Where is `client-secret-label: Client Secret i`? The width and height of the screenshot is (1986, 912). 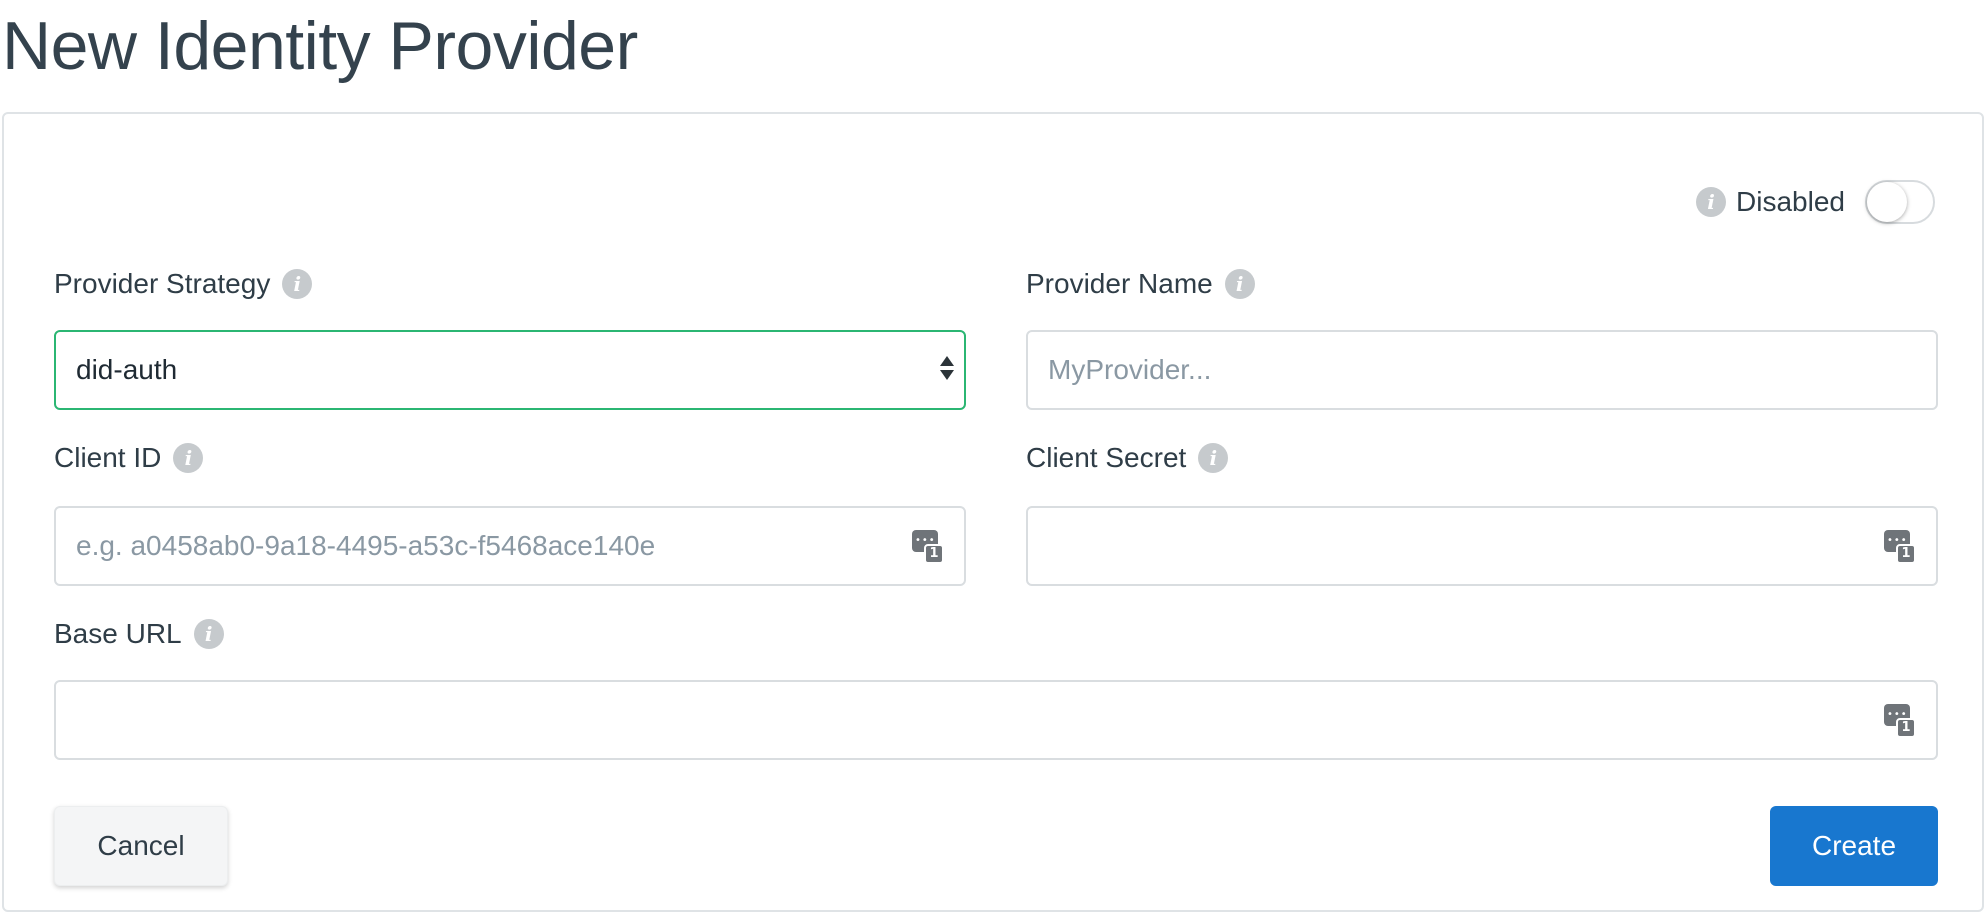 client-secret-label: Client Secret i is located at coordinates (1127, 458).